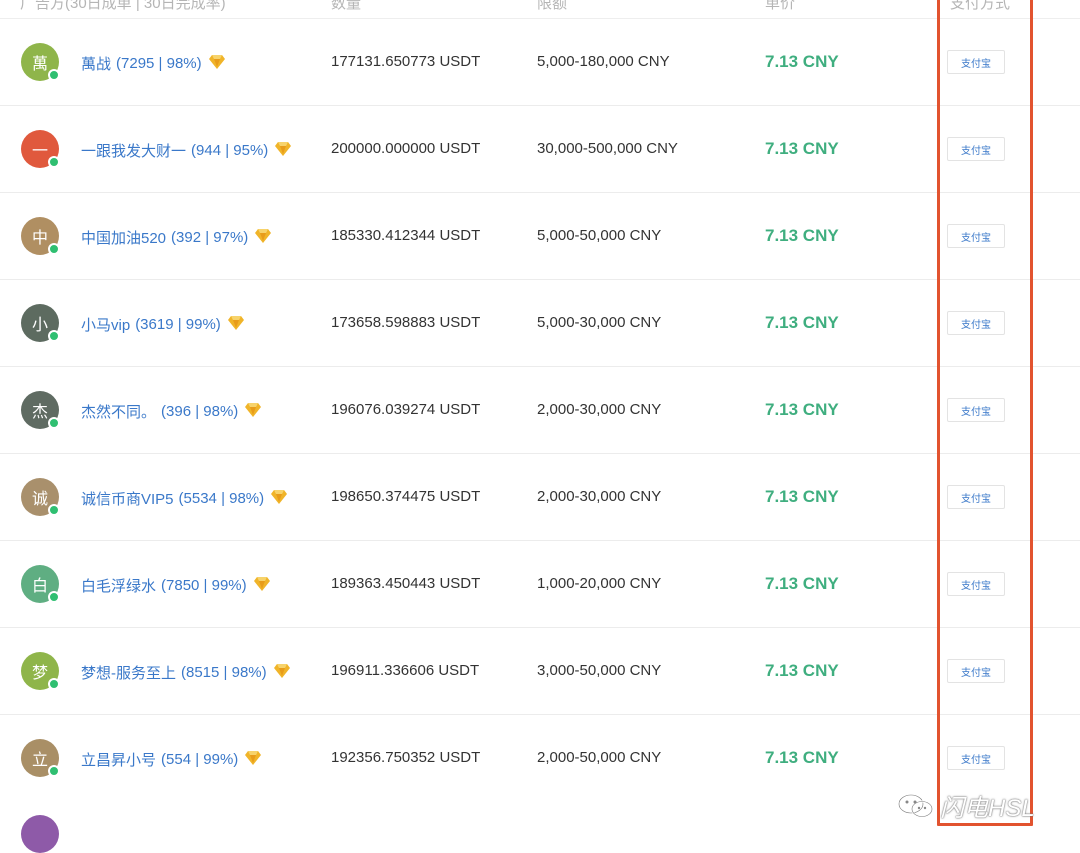 The image size is (1080, 853). I want to click on limit-value: 1,000-20,000 CNY, so click(599, 583).